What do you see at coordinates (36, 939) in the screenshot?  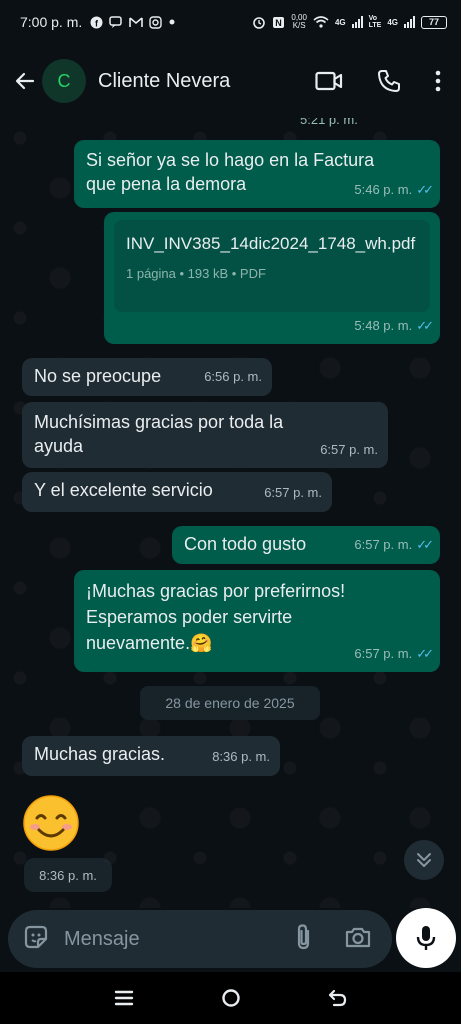 I see `sticker-icon` at bounding box center [36, 939].